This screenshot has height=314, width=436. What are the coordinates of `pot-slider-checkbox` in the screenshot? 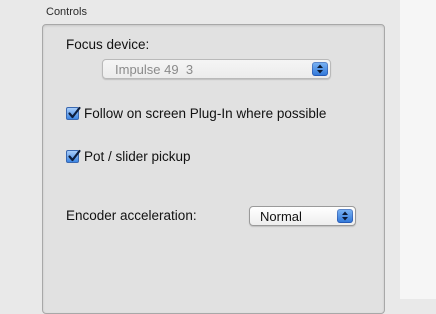 It's located at (73, 156).